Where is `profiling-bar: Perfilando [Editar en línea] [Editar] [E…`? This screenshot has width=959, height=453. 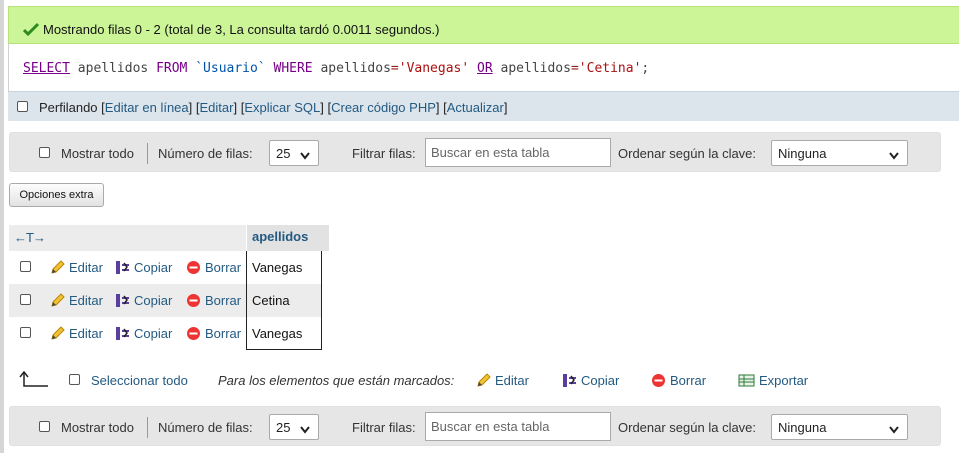 profiling-bar: Perfilando [Editar en línea] [Editar] [E… is located at coordinates (483, 106).